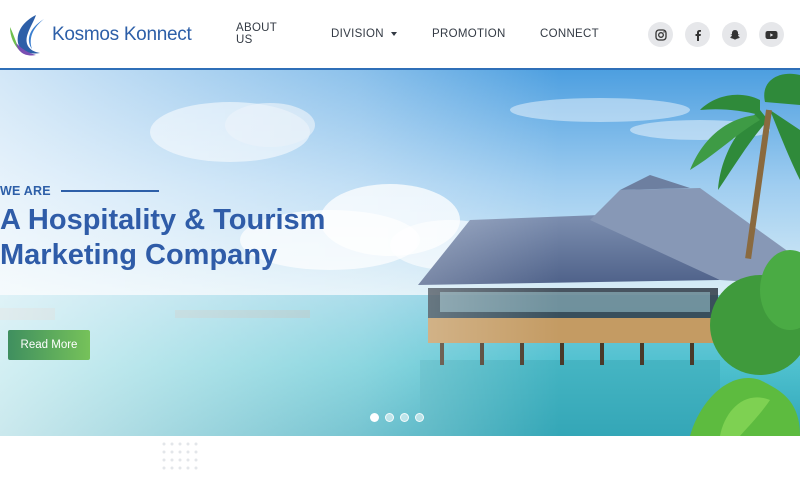  I want to click on chevron-down-icon, so click(393, 34).